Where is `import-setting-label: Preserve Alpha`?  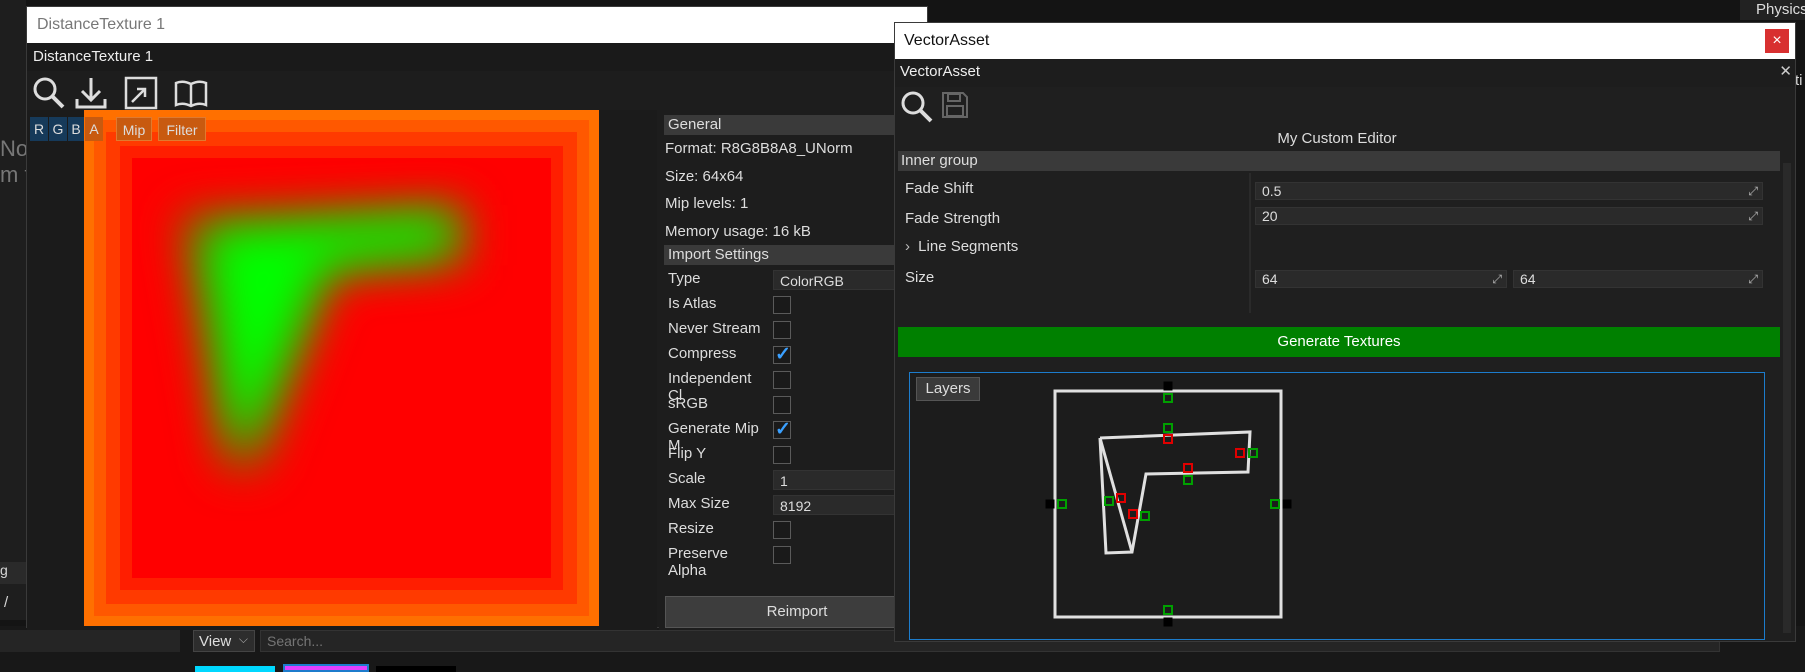
import-setting-label: Preserve Alpha is located at coordinates (698, 562).